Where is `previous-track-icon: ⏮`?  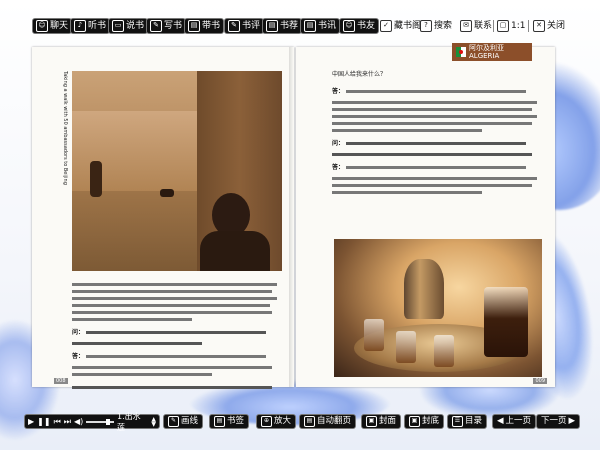
previous-track-icon: ⏮ is located at coordinates (57, 422).